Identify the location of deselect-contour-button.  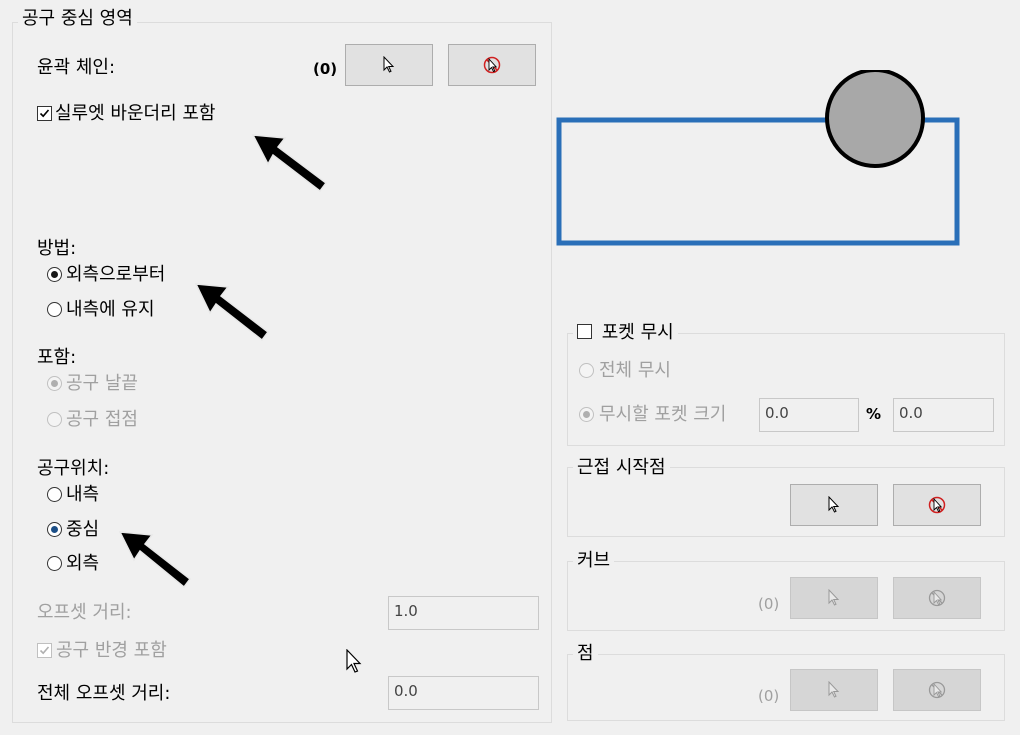
(492, 65).